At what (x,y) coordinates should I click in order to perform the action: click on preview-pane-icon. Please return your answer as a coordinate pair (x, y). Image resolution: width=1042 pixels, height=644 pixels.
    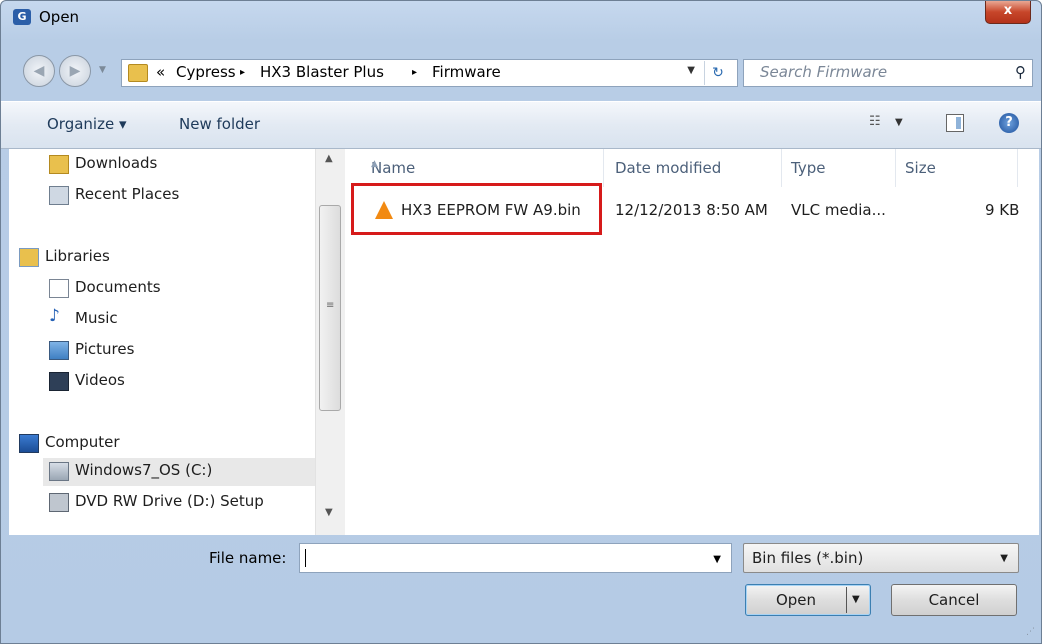
    Looking at the image, I should click on (955, 123).